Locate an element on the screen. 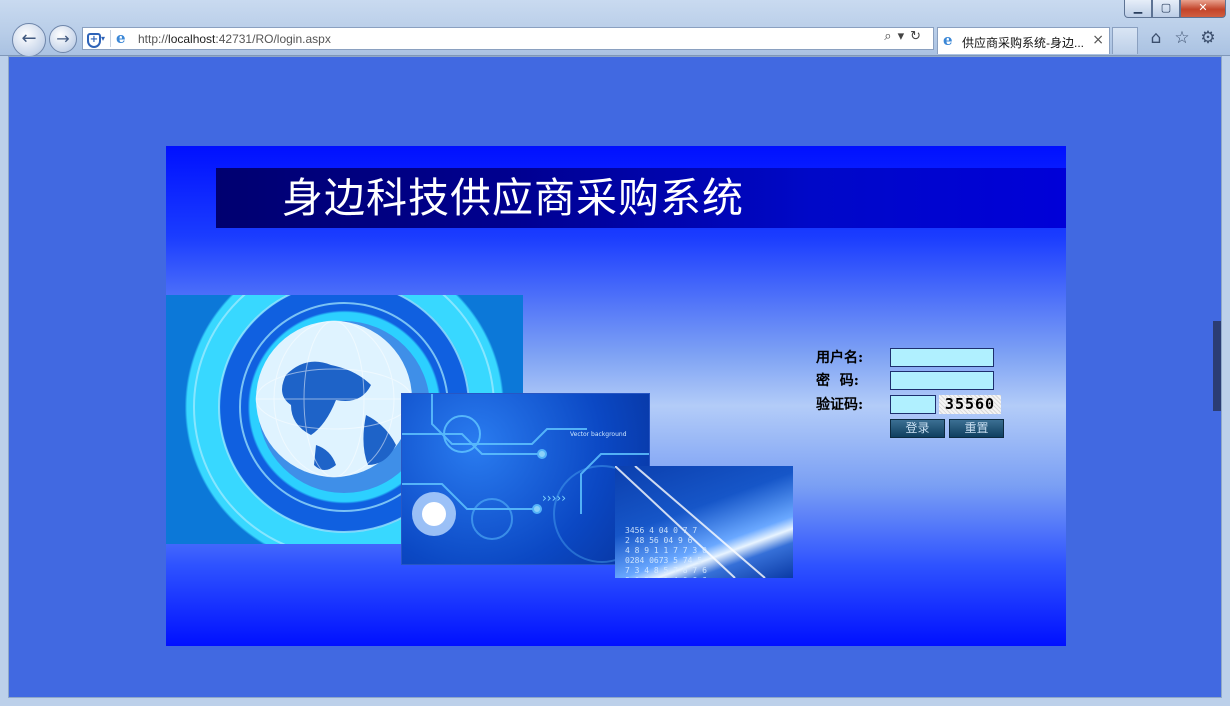 The image size is (1230, 706). url-text: http://localhost:42731/RO/login.aspx is located at coordinates (234, 39).